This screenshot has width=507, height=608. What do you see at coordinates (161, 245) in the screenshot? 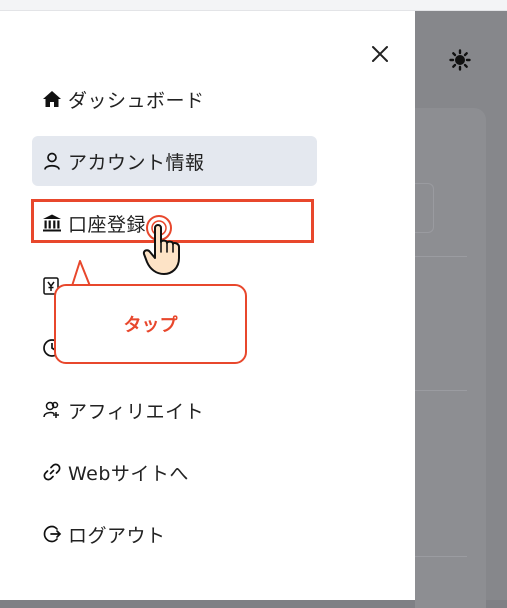
I see `tap-hand-icon` at bounding box center [161, 245].